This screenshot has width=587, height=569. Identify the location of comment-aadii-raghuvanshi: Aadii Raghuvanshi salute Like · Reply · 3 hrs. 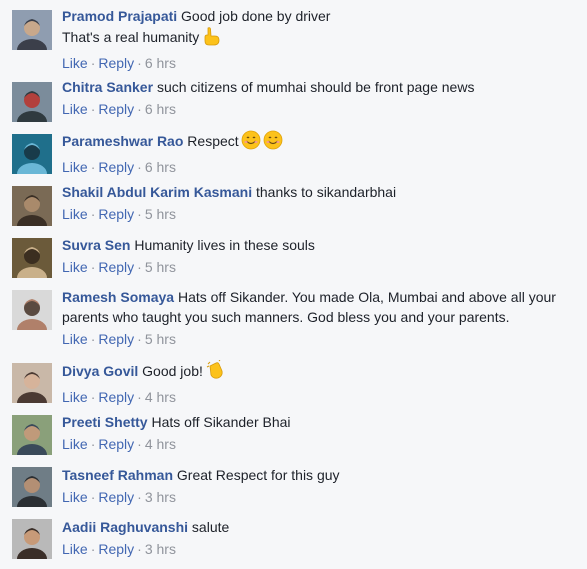
(293, 544).